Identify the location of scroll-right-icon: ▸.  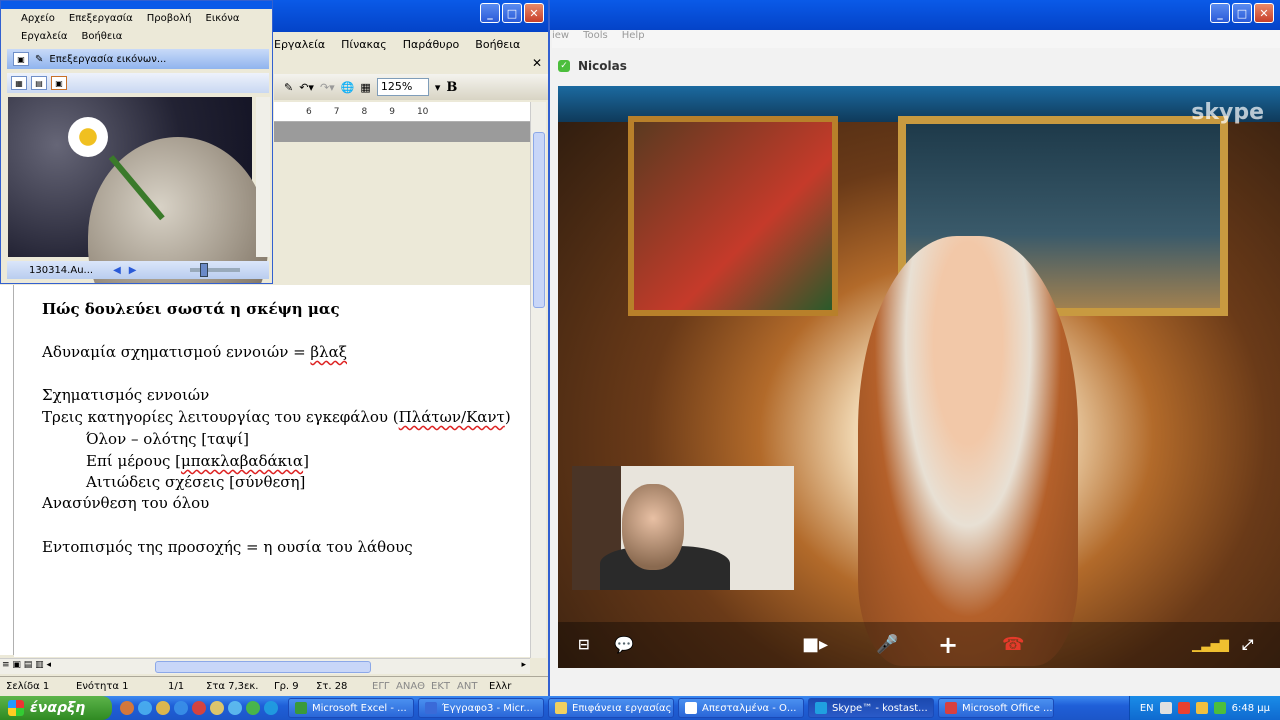
(523, 665).